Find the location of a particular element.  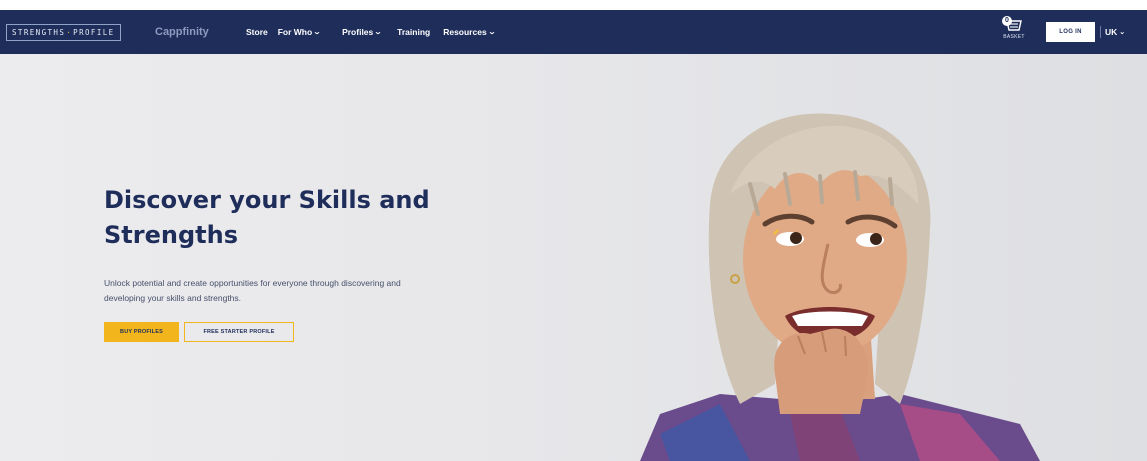

basket-count-badge: 0 is located at coordinates (1007, 21).